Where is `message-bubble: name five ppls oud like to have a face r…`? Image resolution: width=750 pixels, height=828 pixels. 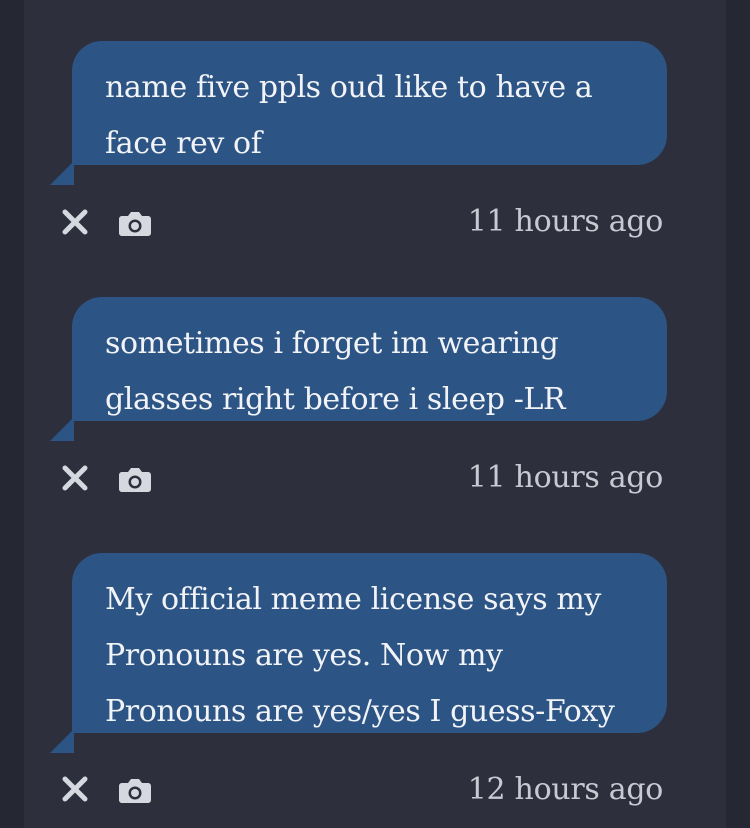 message-bubble: name five ppls oud like to have a face r… is located at coordinates (369, 103).